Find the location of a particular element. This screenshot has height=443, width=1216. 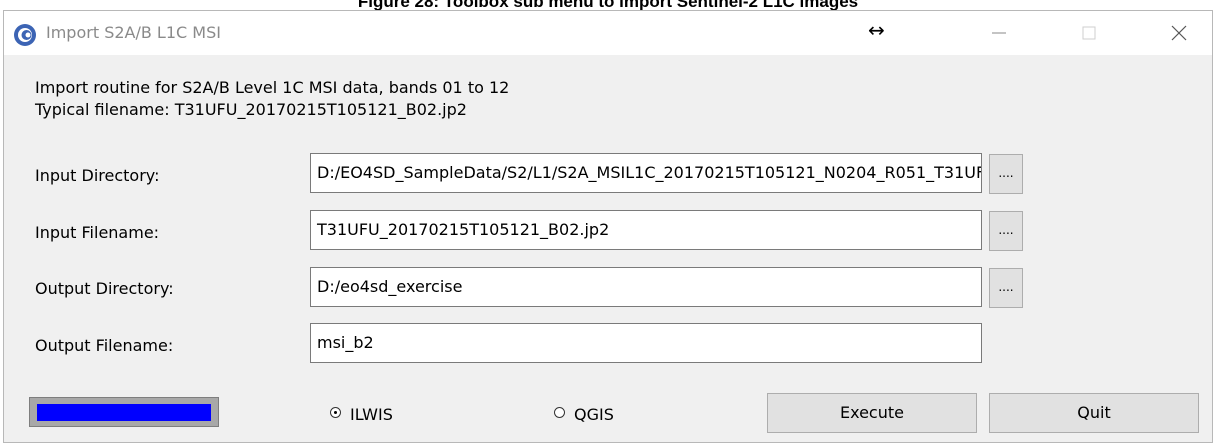

radio-ilwis-selected-dot is located at coordinates (335, 412).